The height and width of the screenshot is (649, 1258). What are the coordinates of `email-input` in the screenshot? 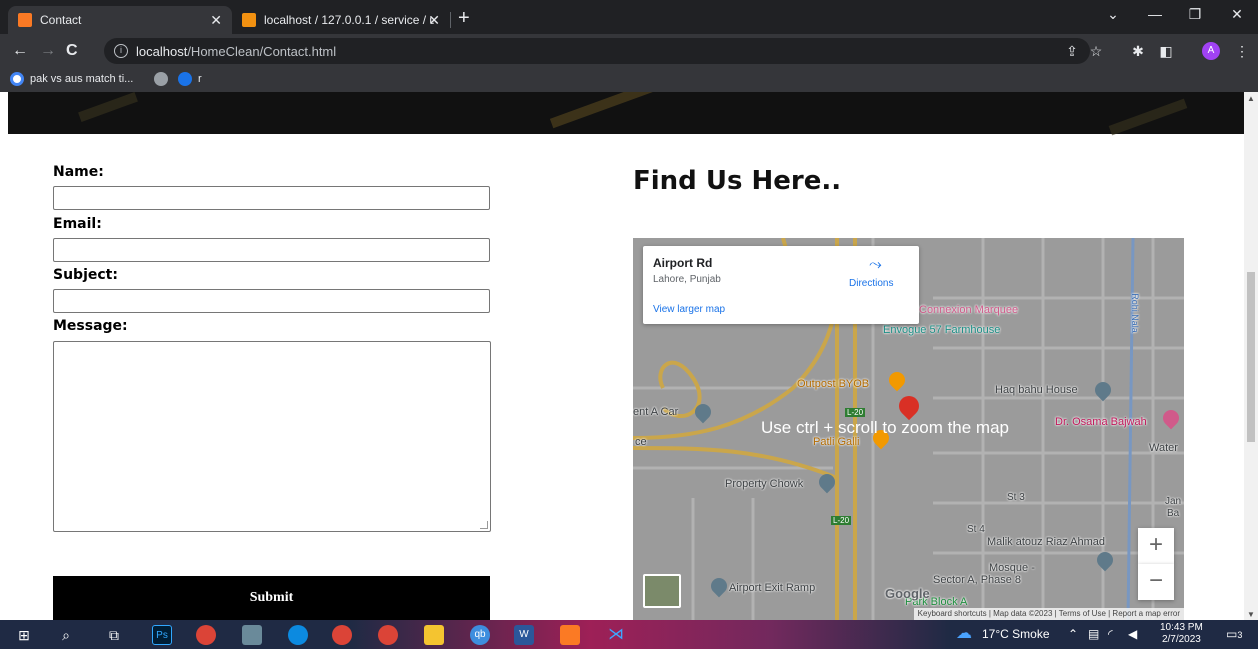 It's located at (271, 250).